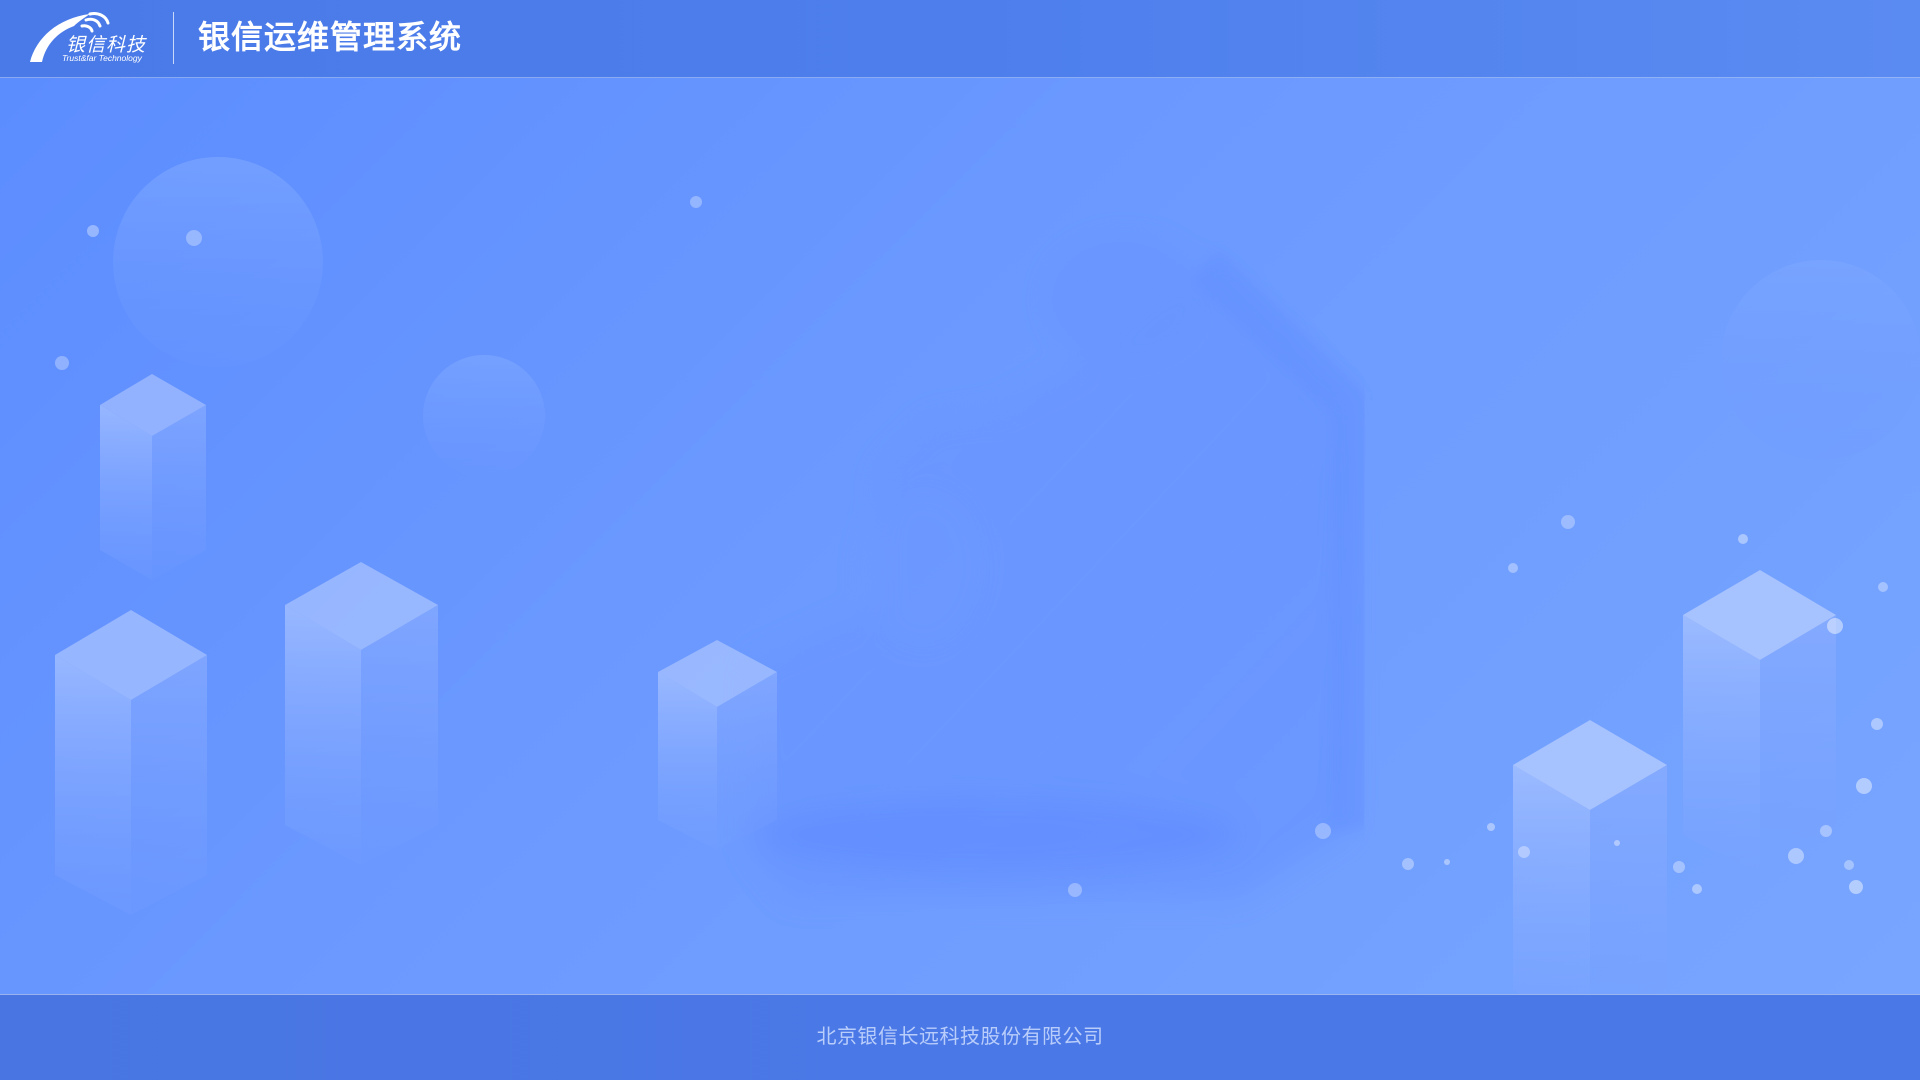 The width and height of the screenshot is (1920, 1080). Describe the element at coordinates (93, 38) in the screenshot. I see `company-logo: 银信科技 Trust&far Technology` at that location.